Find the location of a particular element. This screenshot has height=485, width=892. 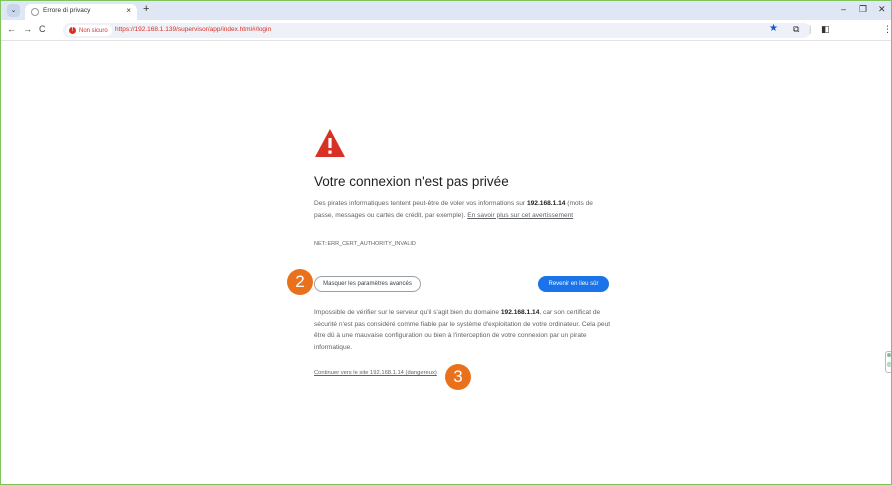

intro-host: 192.168.1.14 is located at coordinates (546, 203).